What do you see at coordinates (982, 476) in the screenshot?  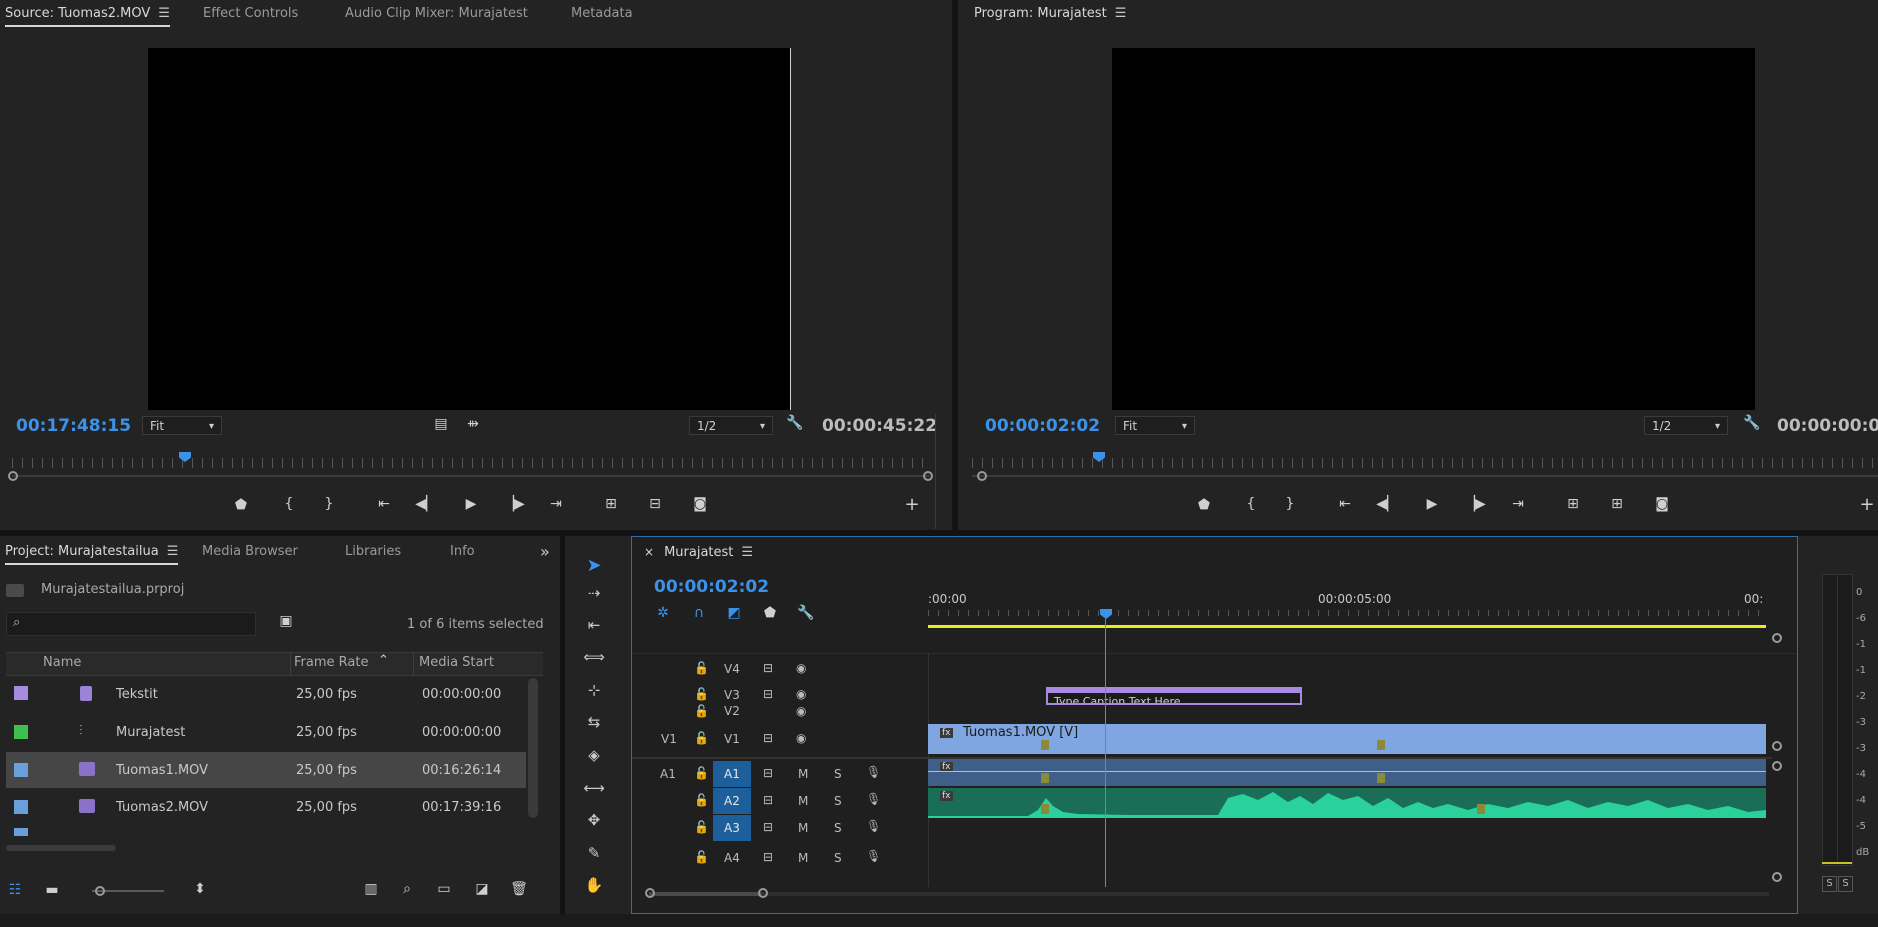 I see `program-zoom-start-handle` at bounding box center [982, 476].